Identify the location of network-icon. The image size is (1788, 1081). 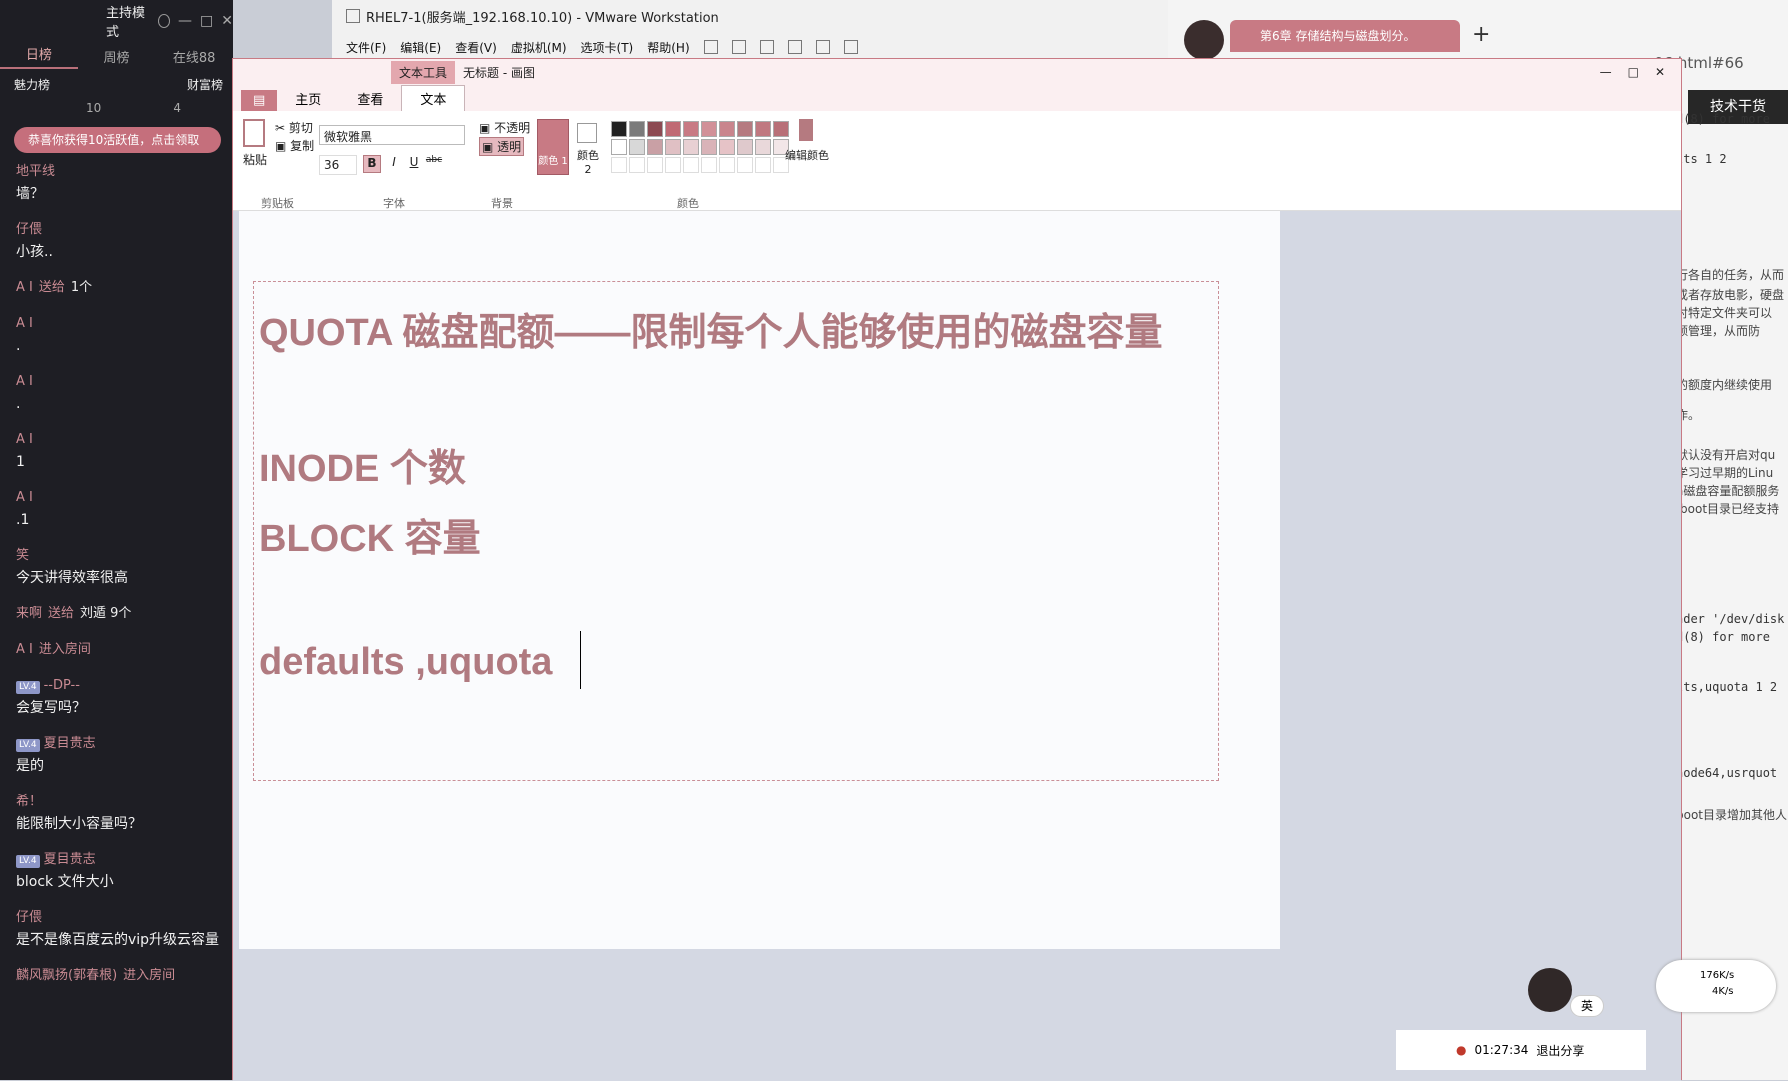
(738, 47).